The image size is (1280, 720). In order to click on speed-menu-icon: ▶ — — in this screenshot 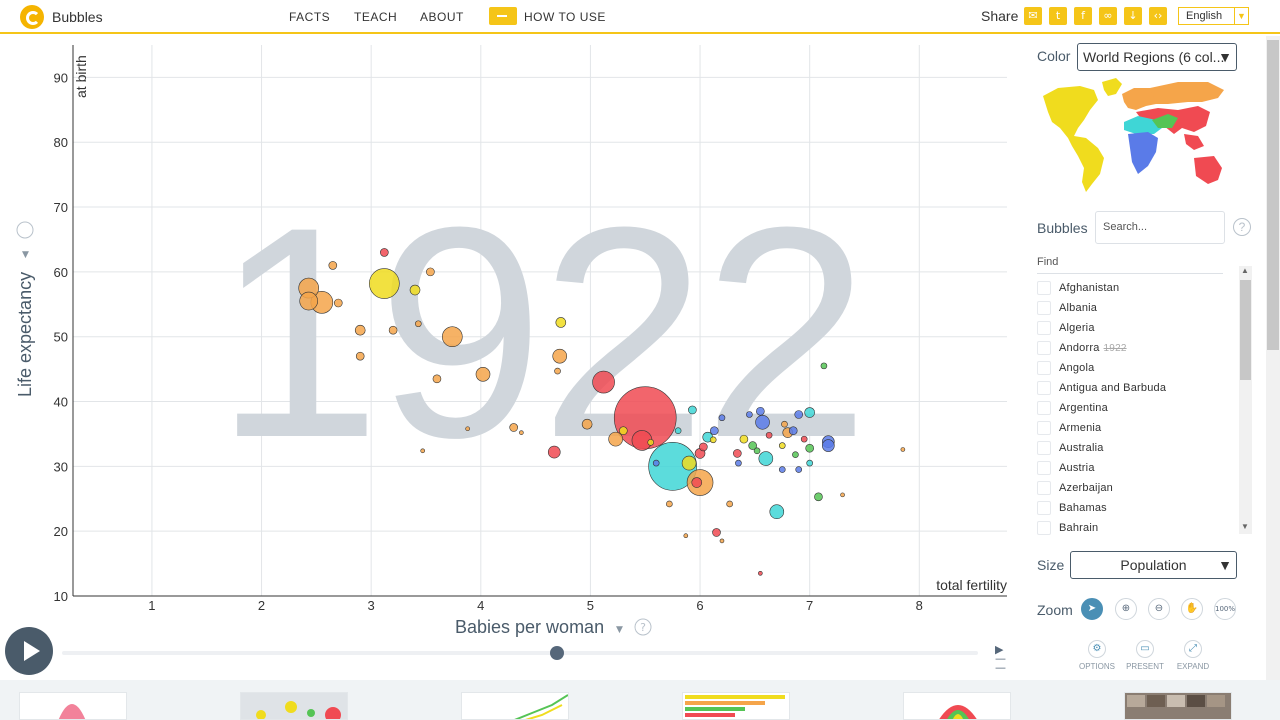, I will do `click(1000, 658)`.